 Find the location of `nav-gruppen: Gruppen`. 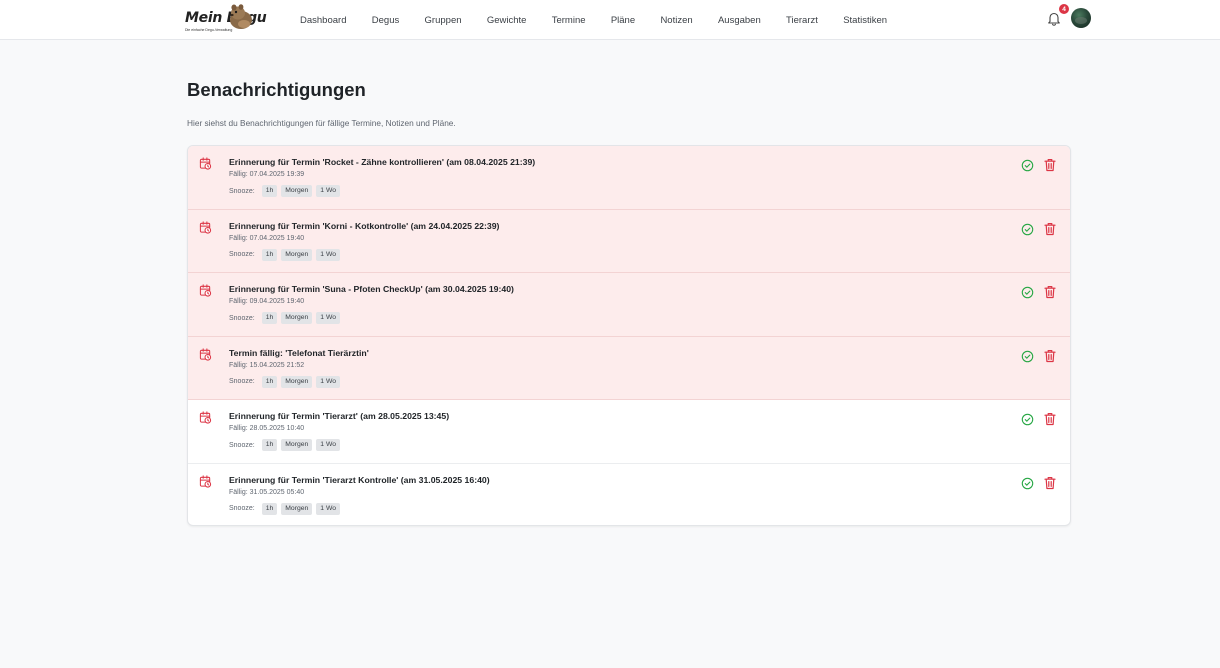

nav-gruppen: Gruppen is located at coordinates (443, 20).